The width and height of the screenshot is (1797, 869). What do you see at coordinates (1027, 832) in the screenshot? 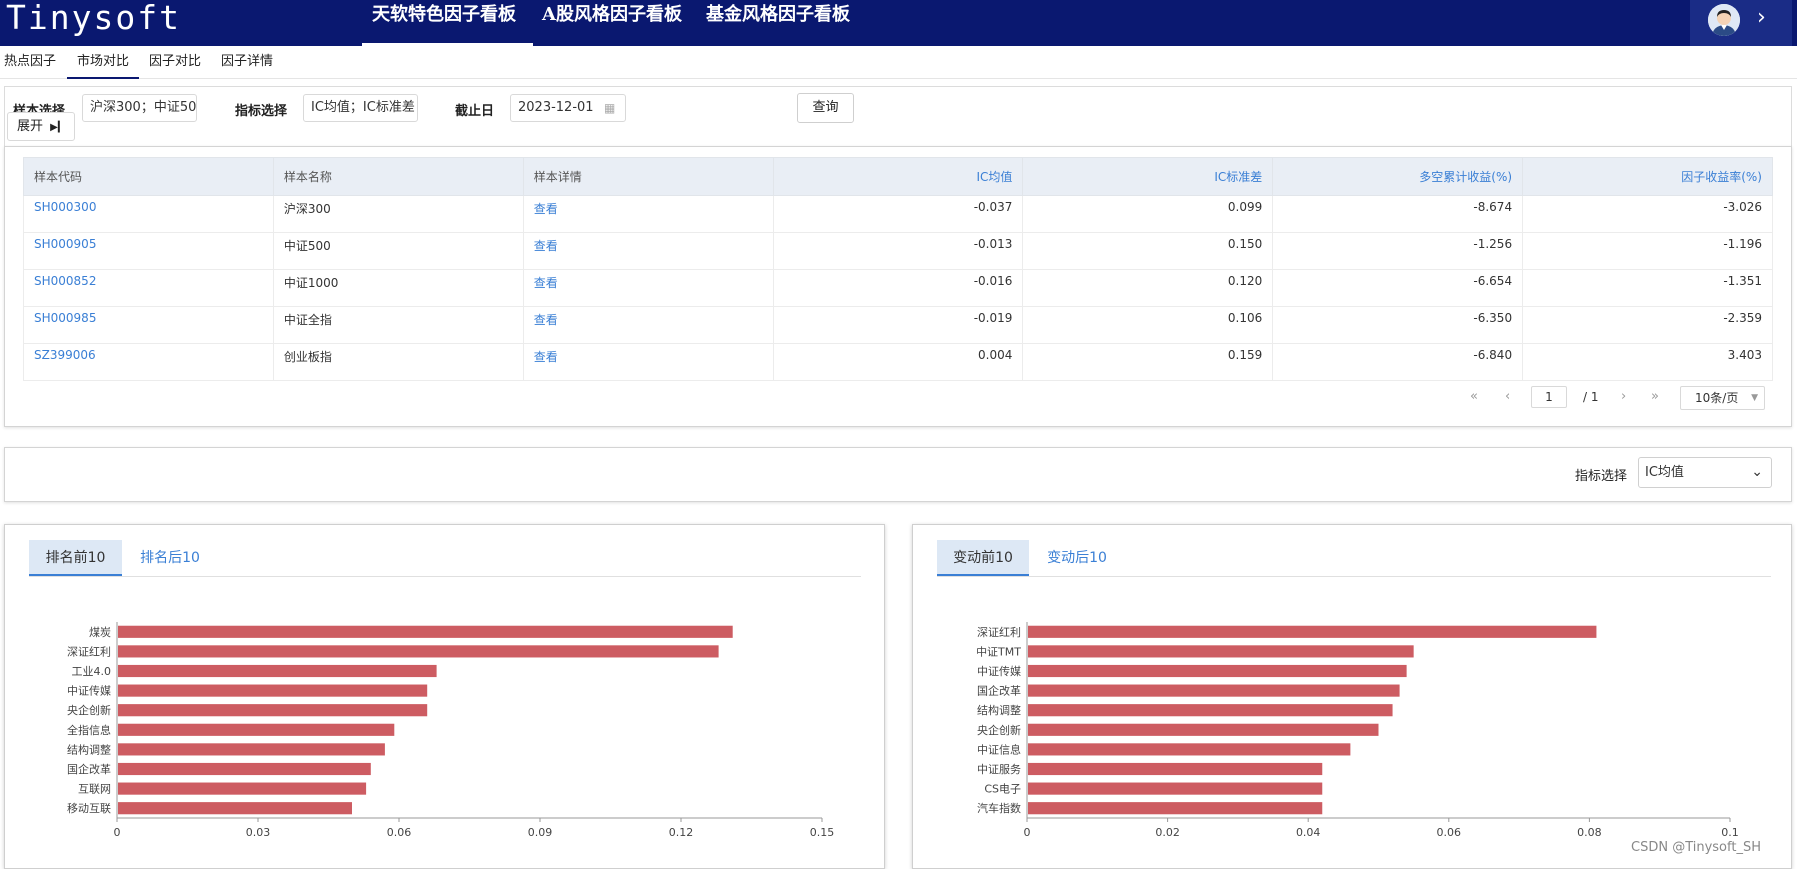
I see `x-tick-label: 0` at bounding box center [1027, 832].